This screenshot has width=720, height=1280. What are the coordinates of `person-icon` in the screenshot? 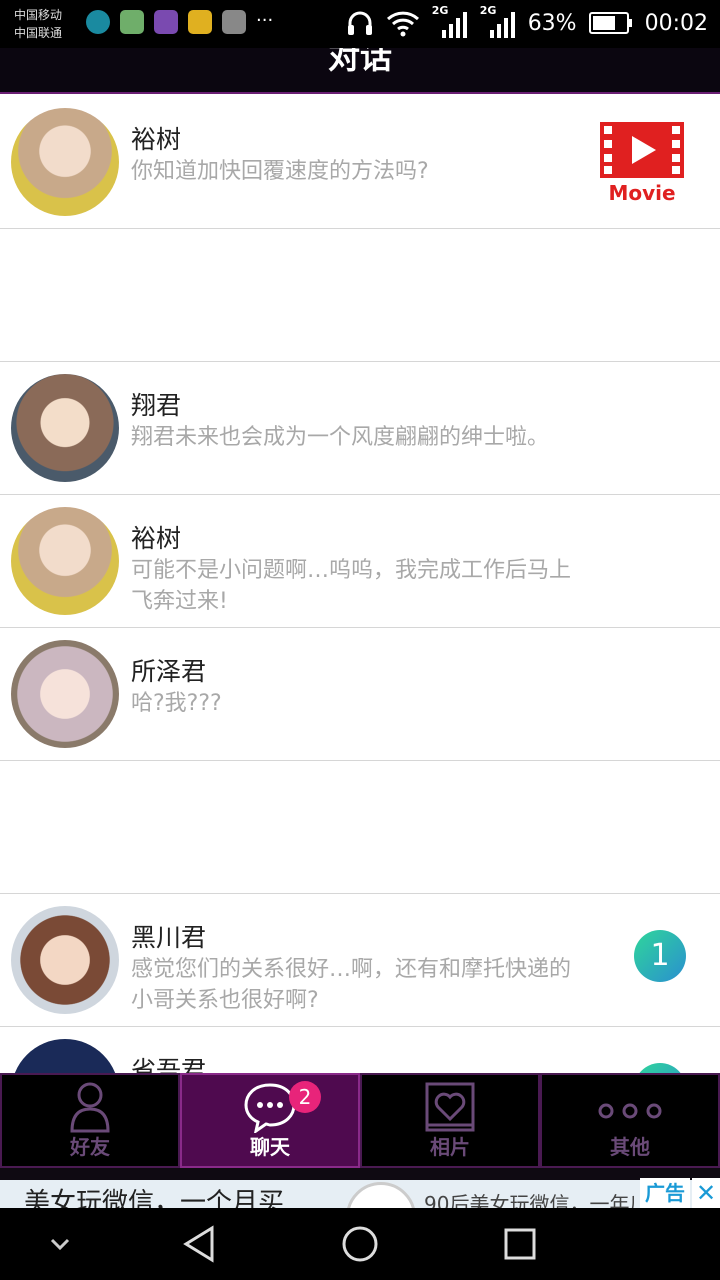 It's located at (90, 1107).